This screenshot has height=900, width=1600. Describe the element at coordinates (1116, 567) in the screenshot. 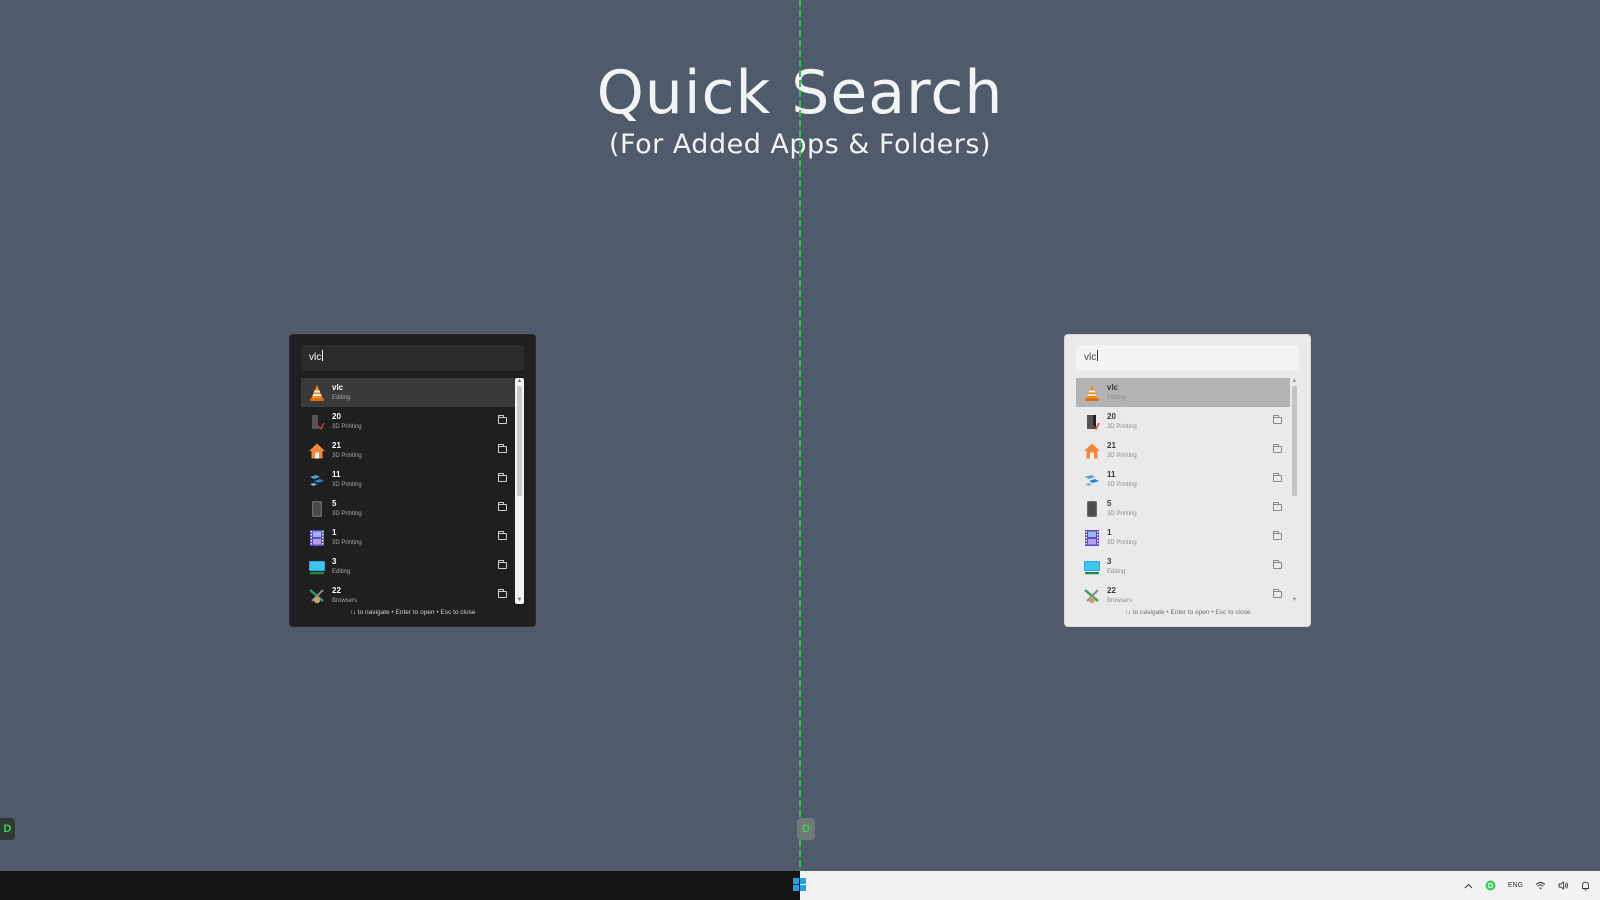

I see `result-text: 3 Editing` at that location.